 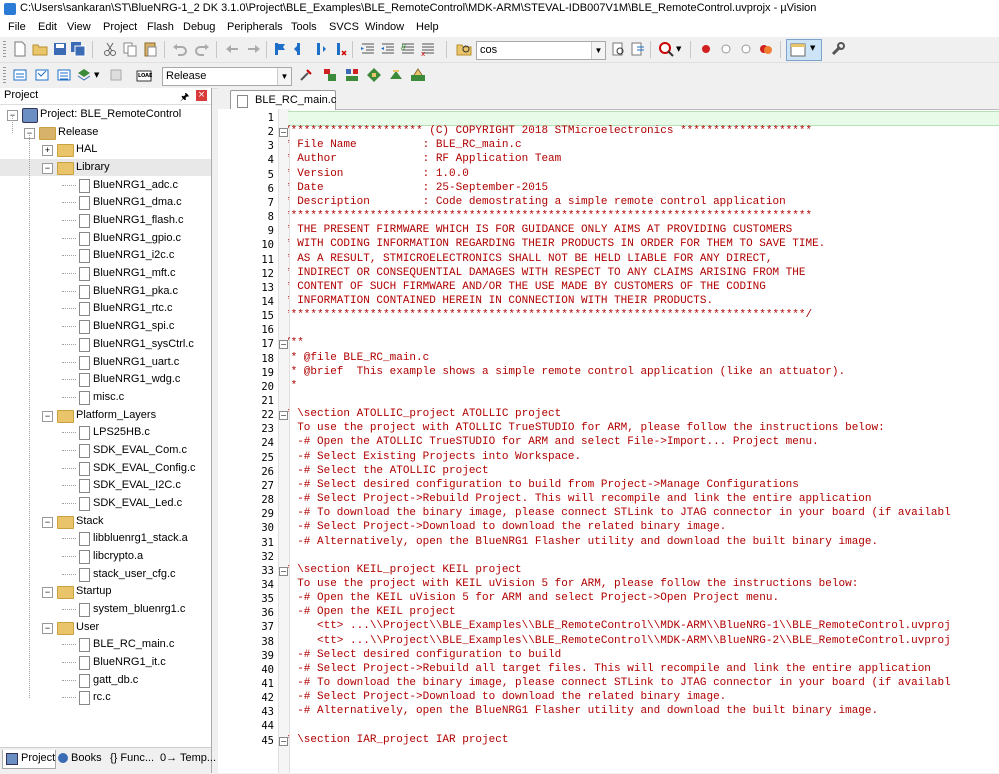 What do you see at coordinates (144, 75) in the screenshot?
I see `download-icon: LOAD` at bounding box center [144, 75].